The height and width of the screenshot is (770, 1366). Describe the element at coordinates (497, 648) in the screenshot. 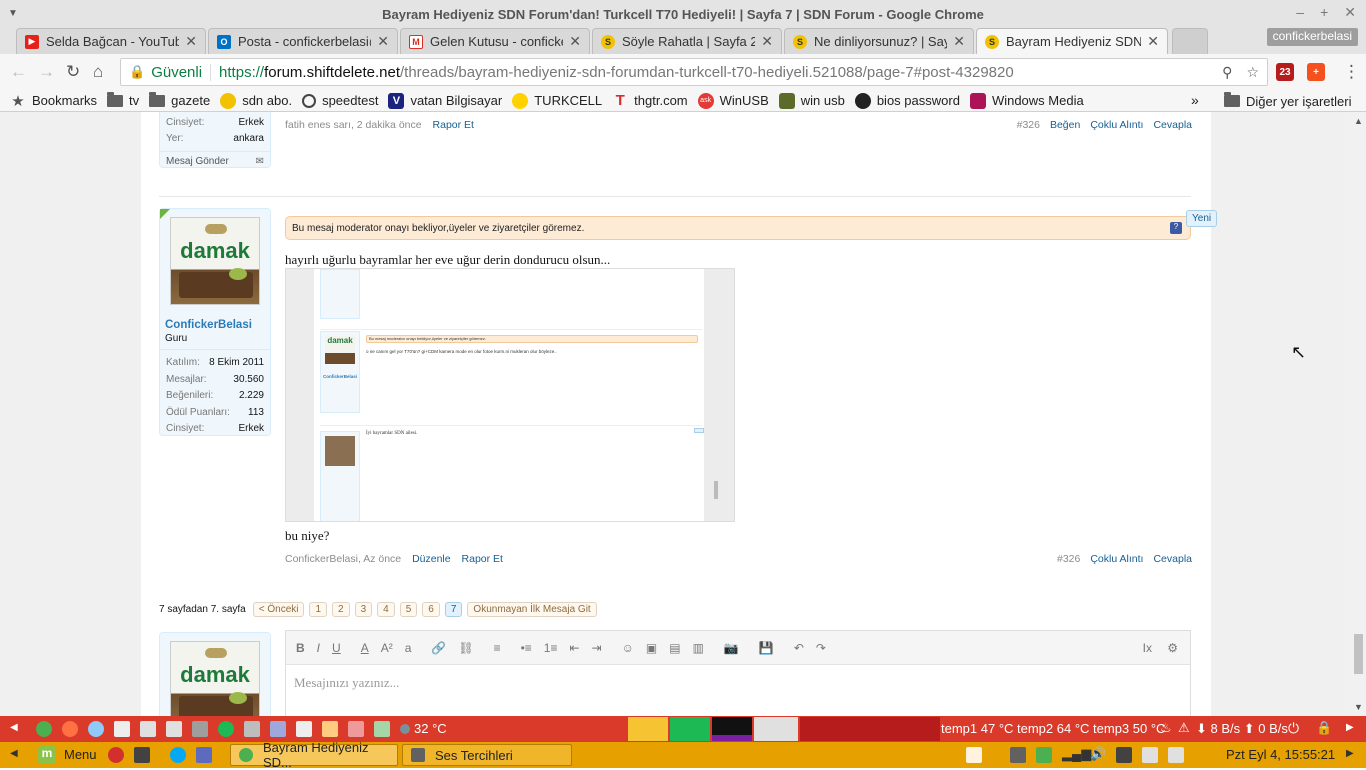

I see `align-icon: ≡` at that location.